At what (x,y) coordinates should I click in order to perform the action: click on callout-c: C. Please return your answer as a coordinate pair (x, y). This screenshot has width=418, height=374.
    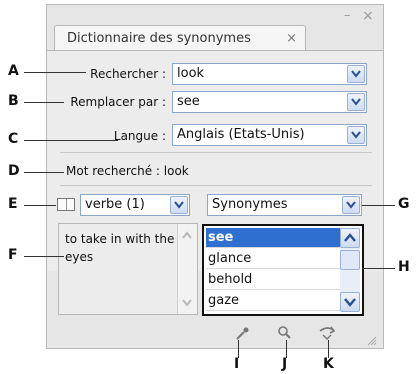
    Looking at the image, I should click on (13, 139).